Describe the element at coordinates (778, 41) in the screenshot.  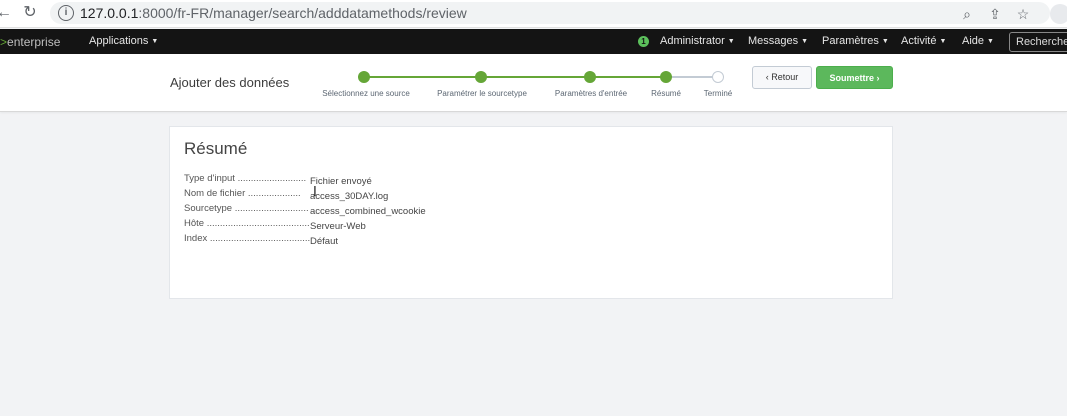
I see `messages-menu: Messages ▼` at that location.